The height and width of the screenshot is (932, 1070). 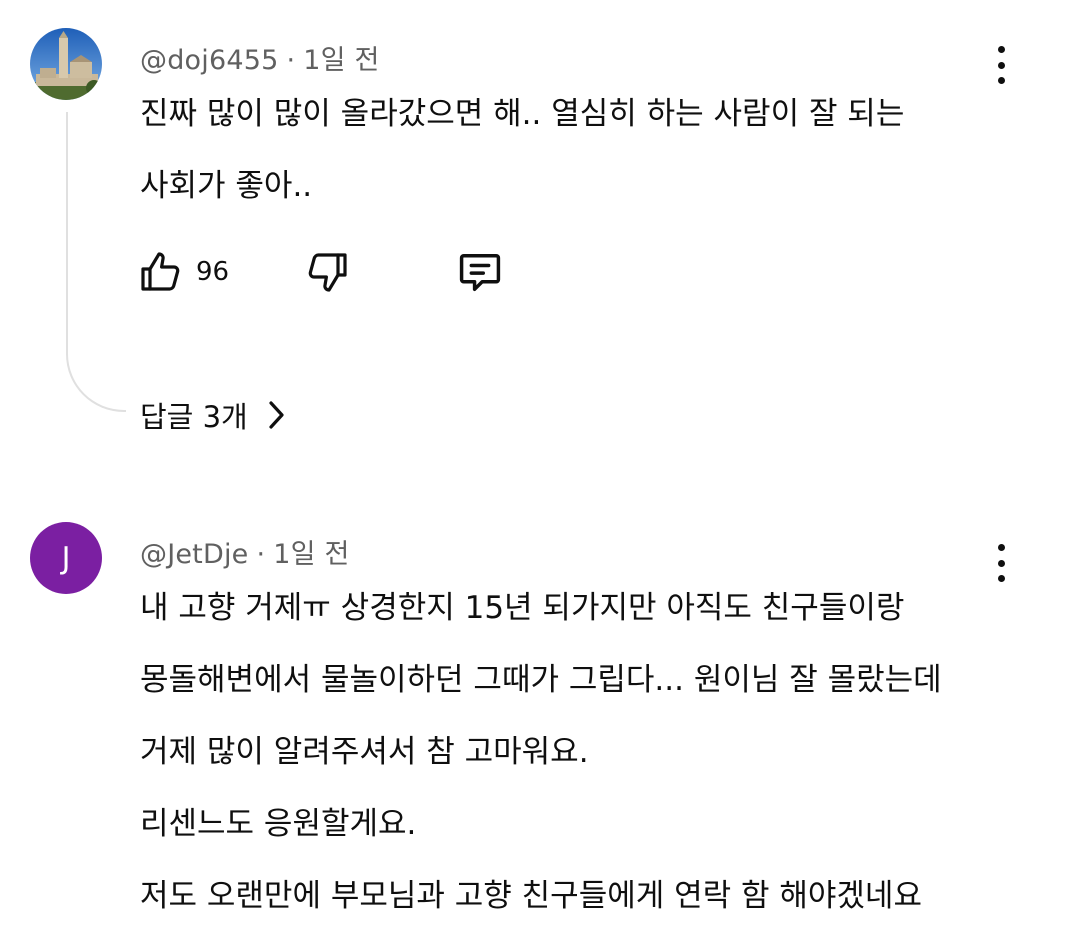 I want to click on avatar-letter: J, so click(x=66, y=558).